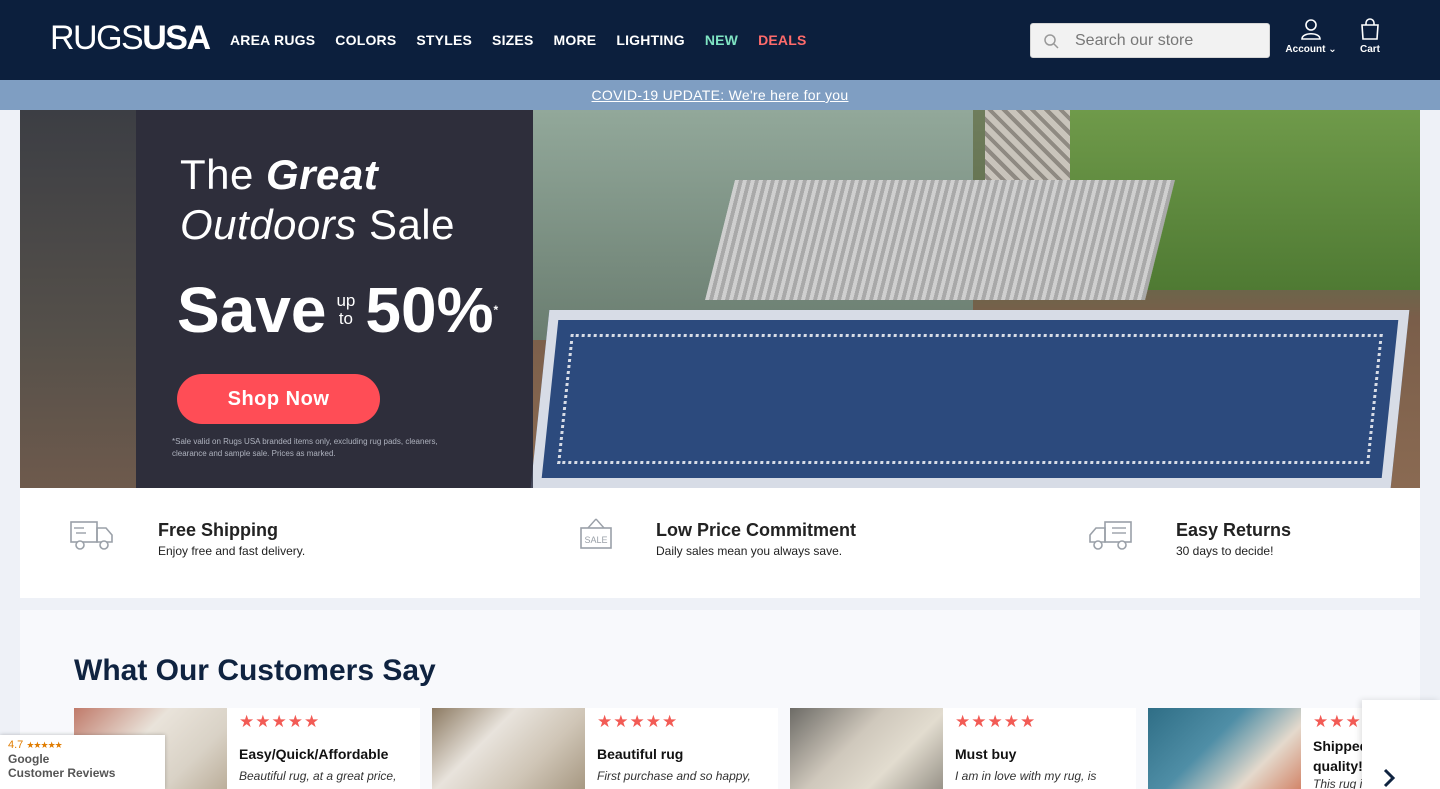 The width and height of the screenshot is (1440, 789). I want to click on svg-text: SALE, so click(595, 540).